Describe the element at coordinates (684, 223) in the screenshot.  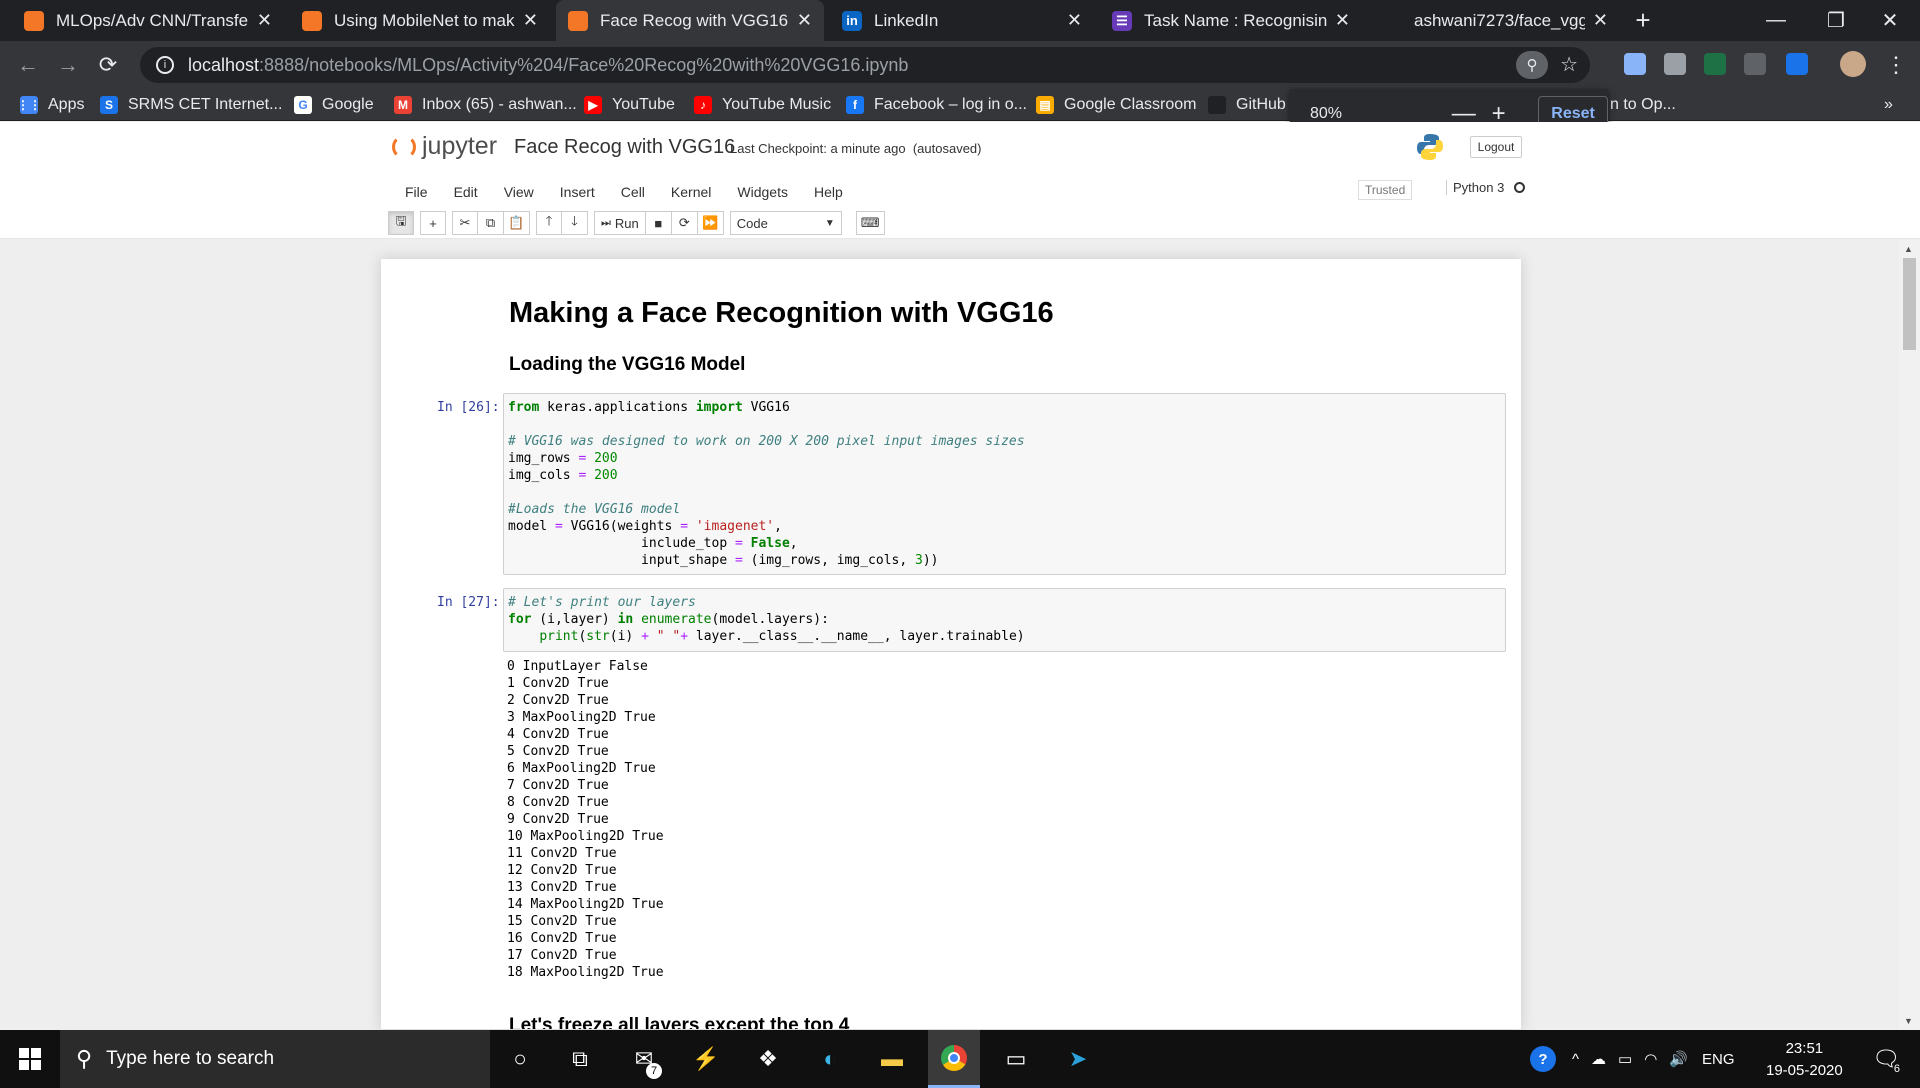
I see `restart-icon: ⟳` at that location.